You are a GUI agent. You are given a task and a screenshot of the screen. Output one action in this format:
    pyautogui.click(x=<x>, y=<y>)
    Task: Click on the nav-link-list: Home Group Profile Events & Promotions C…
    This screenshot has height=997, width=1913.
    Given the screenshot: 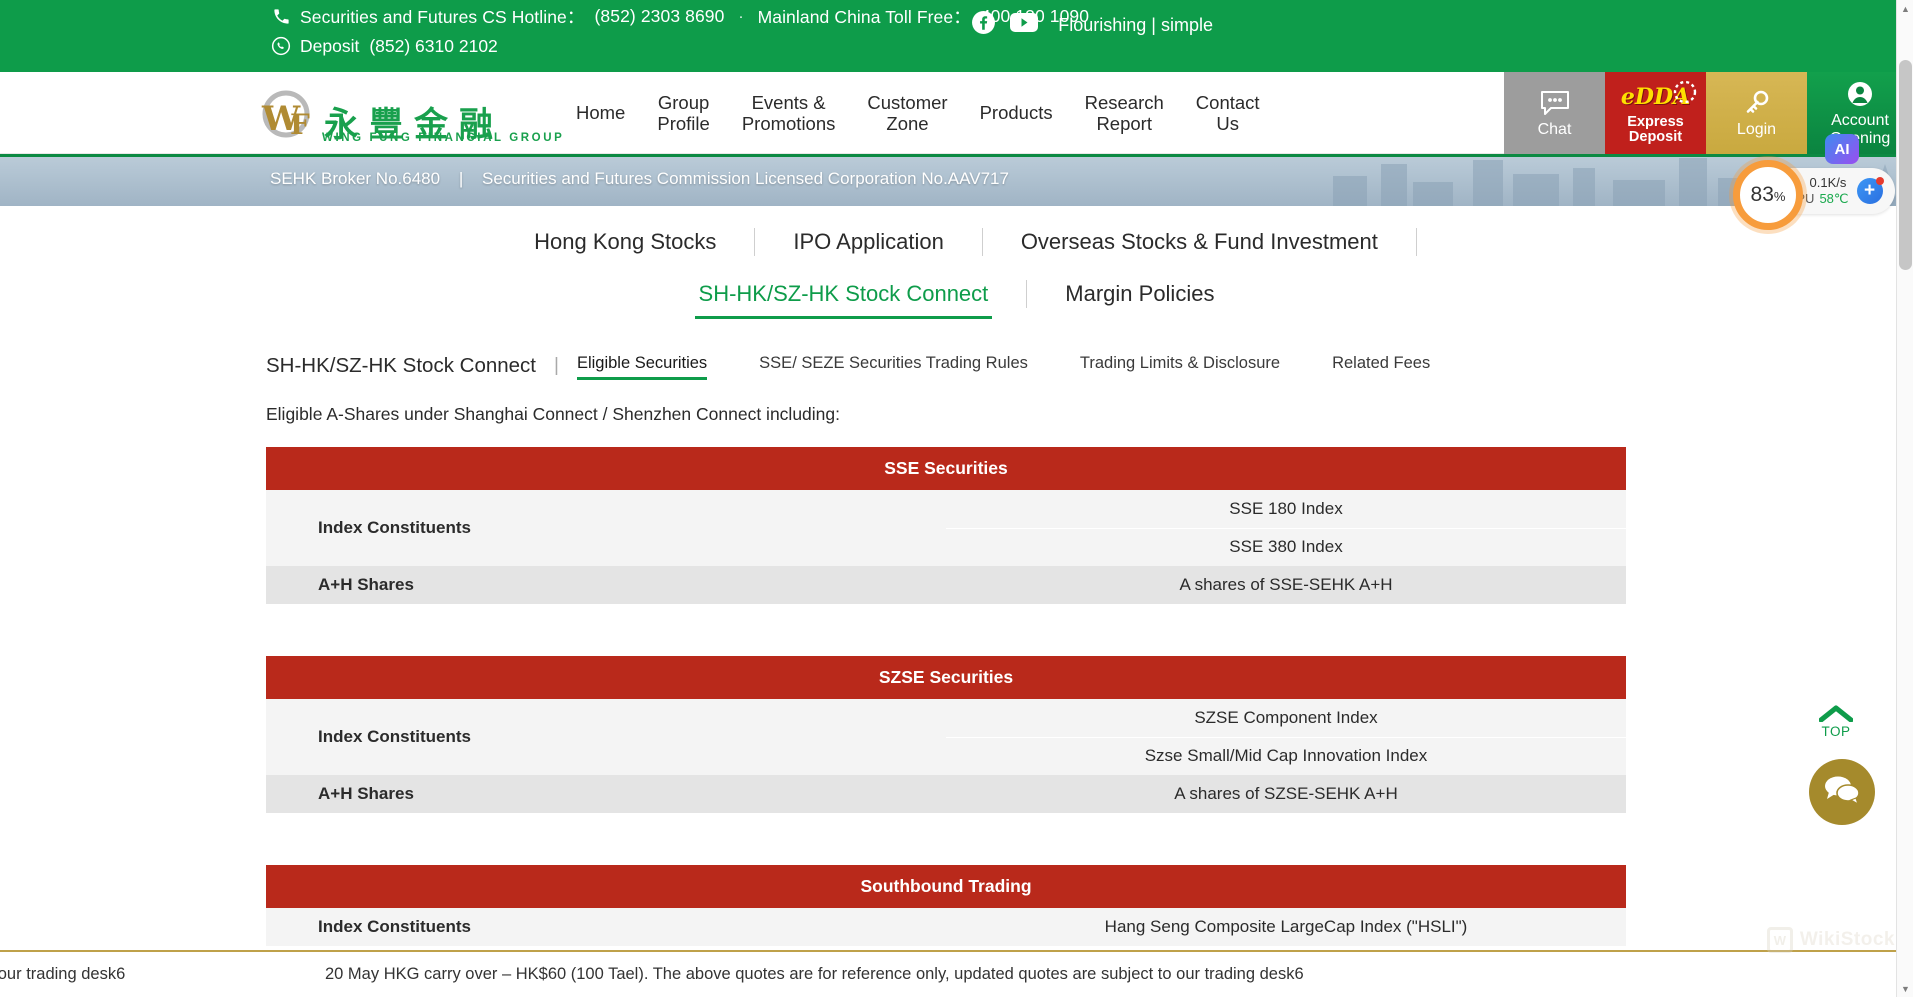 What is the action you would take?
    pyautogui.click(x=918, y=113)
    